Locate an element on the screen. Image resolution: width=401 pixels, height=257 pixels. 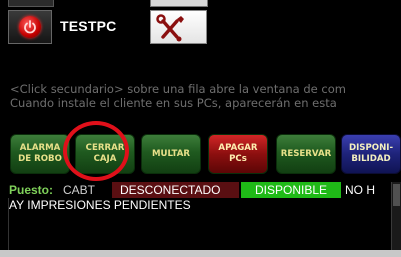
button-label: ALARMA is located at coordinates (40, 148).